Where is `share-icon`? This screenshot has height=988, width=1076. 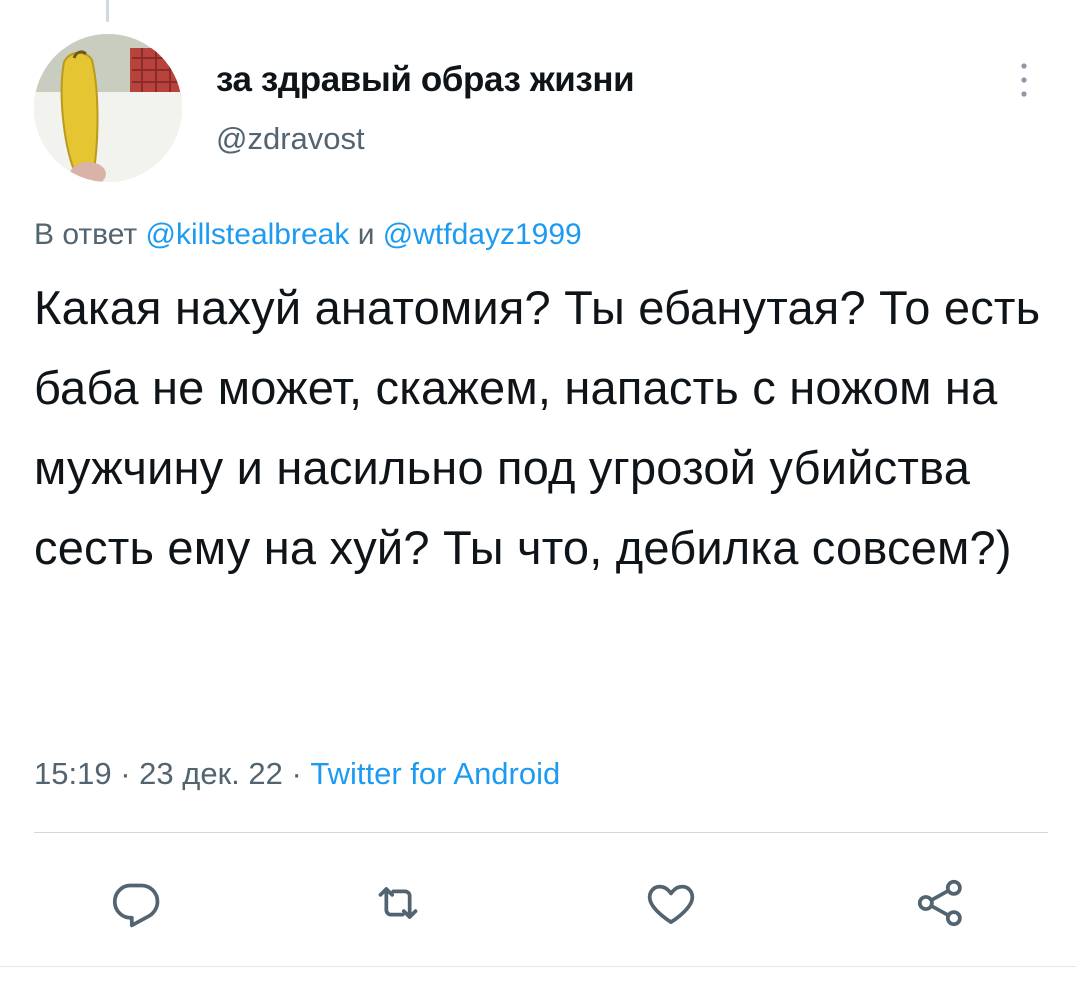 share-icon is located at coordinates (939, 903).